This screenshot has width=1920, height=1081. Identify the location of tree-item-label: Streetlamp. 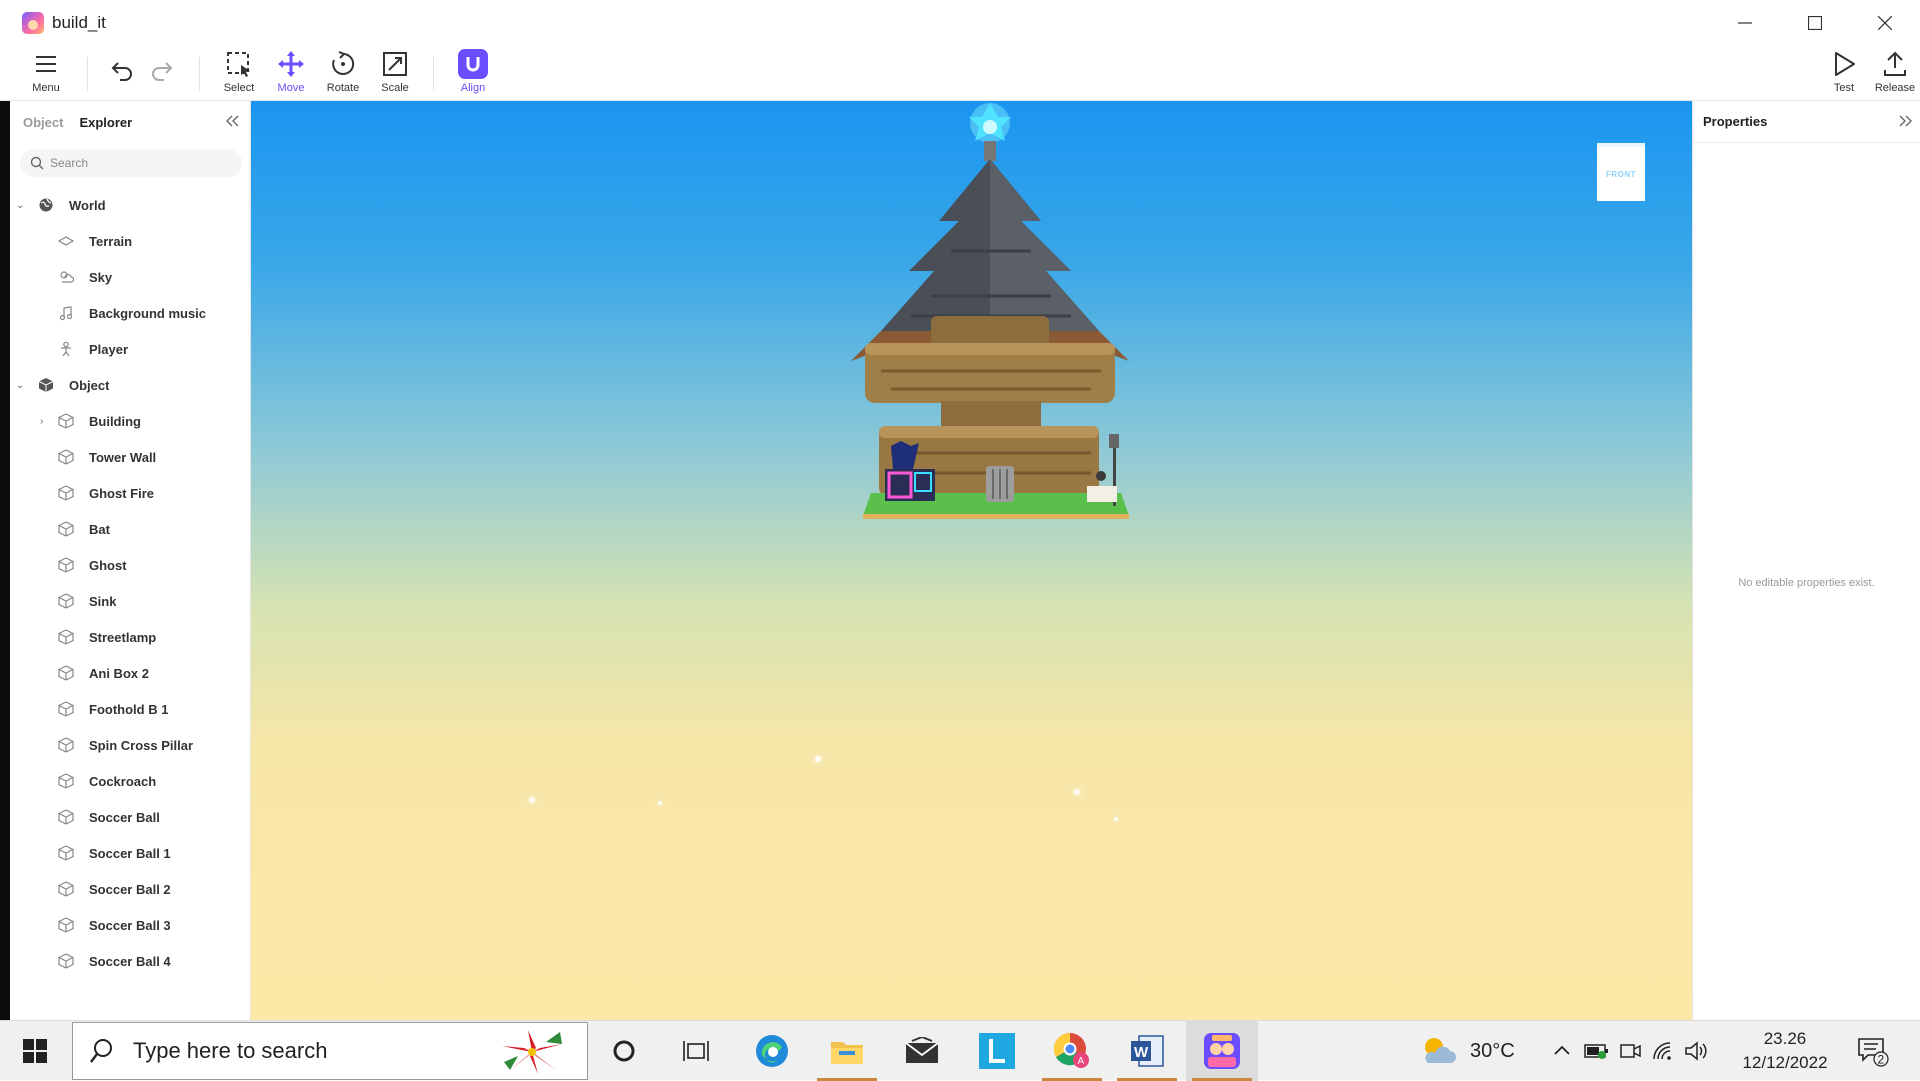
(123, 637).